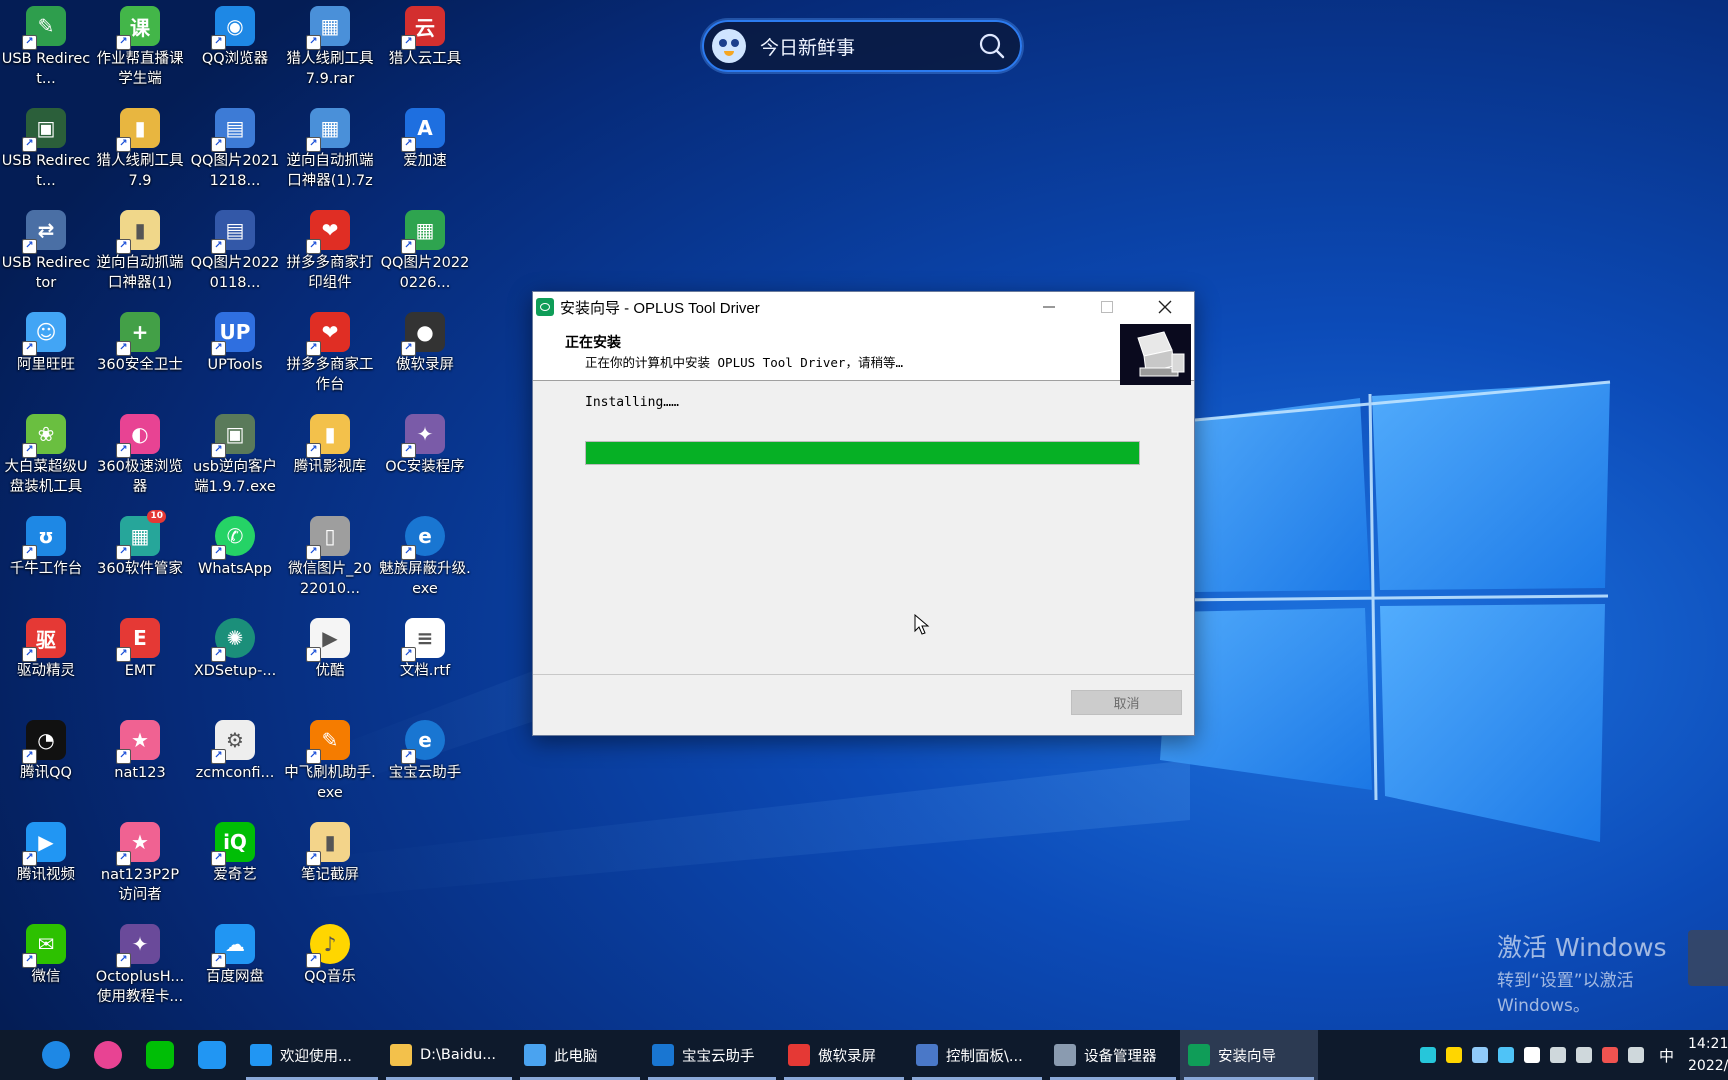  I want to click on desktop-icon: ☺ ↗ 阿里旺旺, so click(47, 356).